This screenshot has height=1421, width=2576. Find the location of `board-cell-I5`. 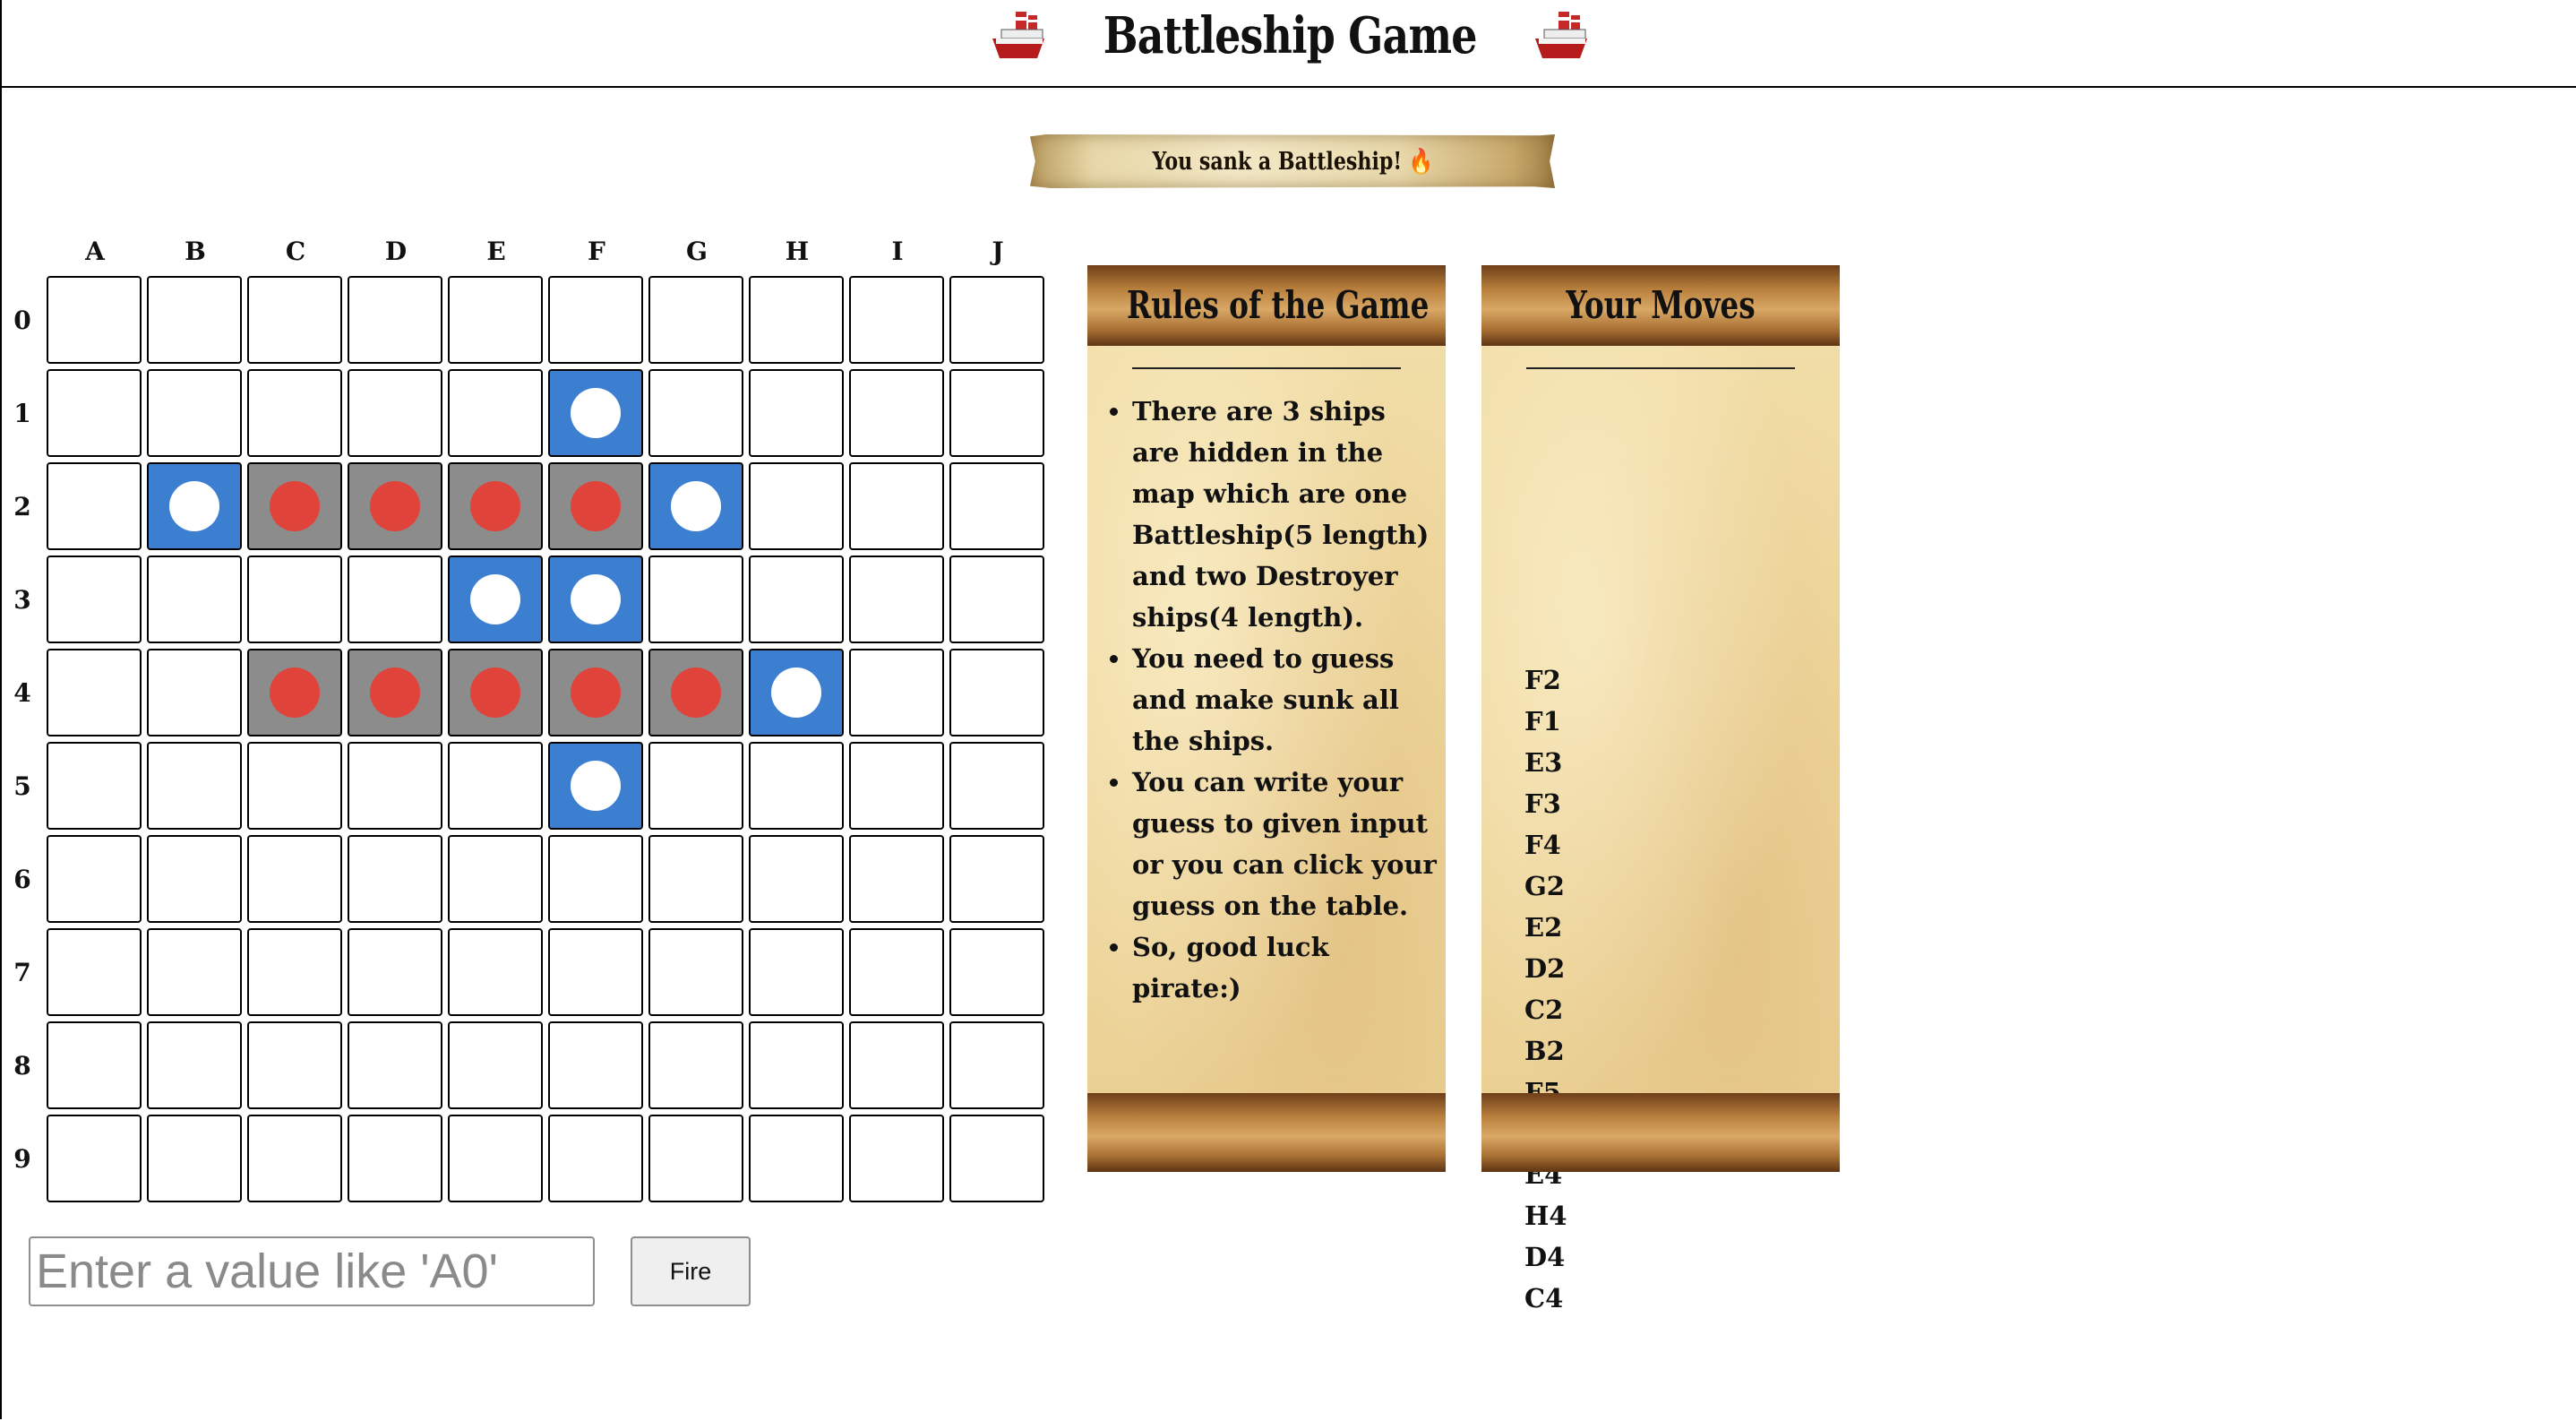

board-cell-I5 is located at coordinates (896, 786).